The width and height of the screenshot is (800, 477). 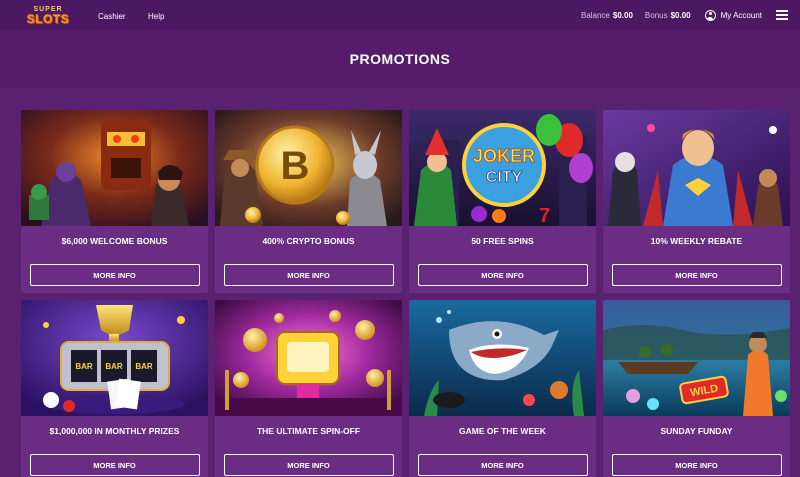 I want to click on ultimate-spin-off-illustration, so click(x=308, y=358).